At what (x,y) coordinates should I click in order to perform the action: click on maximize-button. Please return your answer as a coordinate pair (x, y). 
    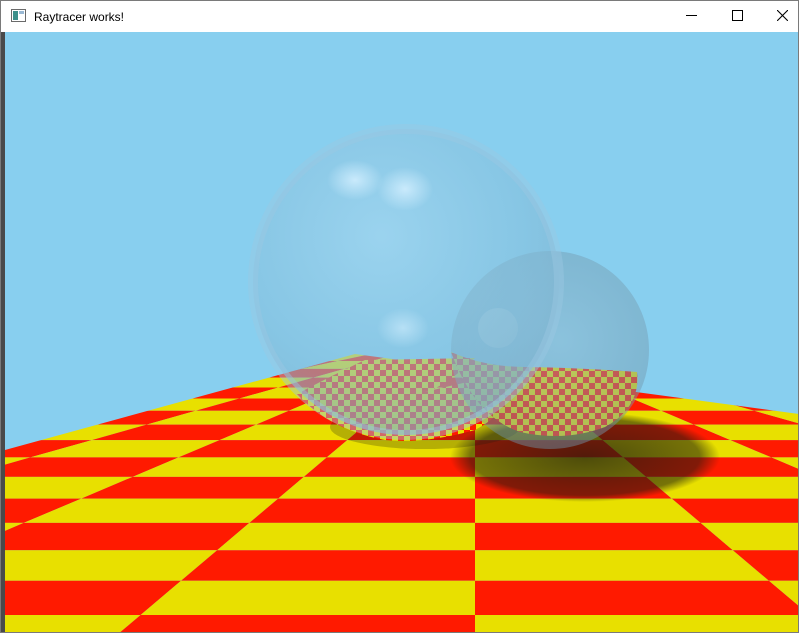
    Looking at the image, I should click on (737, 16).